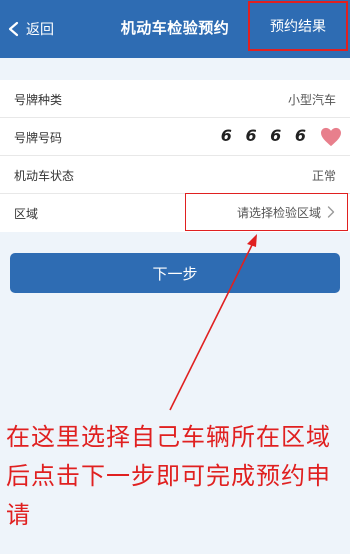 The image size is (350, 554). I want to click on vehicle-status-label: 机动车状态, so click(44, 176).